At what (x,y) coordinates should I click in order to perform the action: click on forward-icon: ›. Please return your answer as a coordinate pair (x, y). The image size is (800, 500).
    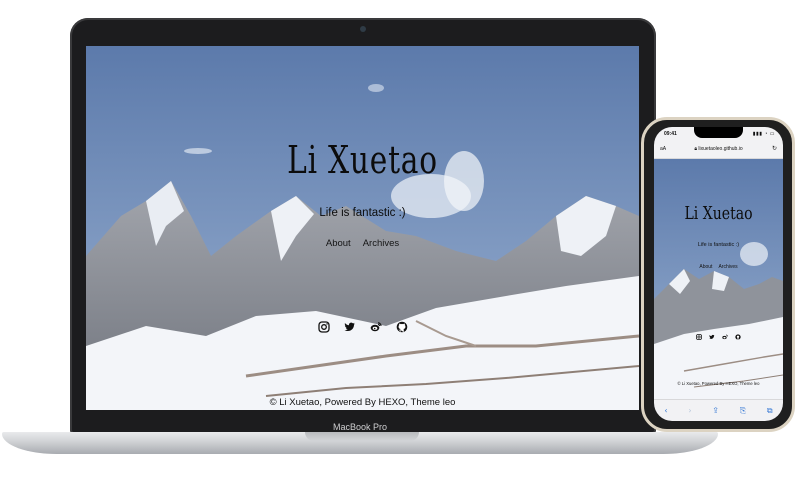
    Looking at the image, I should click on (689, 410).